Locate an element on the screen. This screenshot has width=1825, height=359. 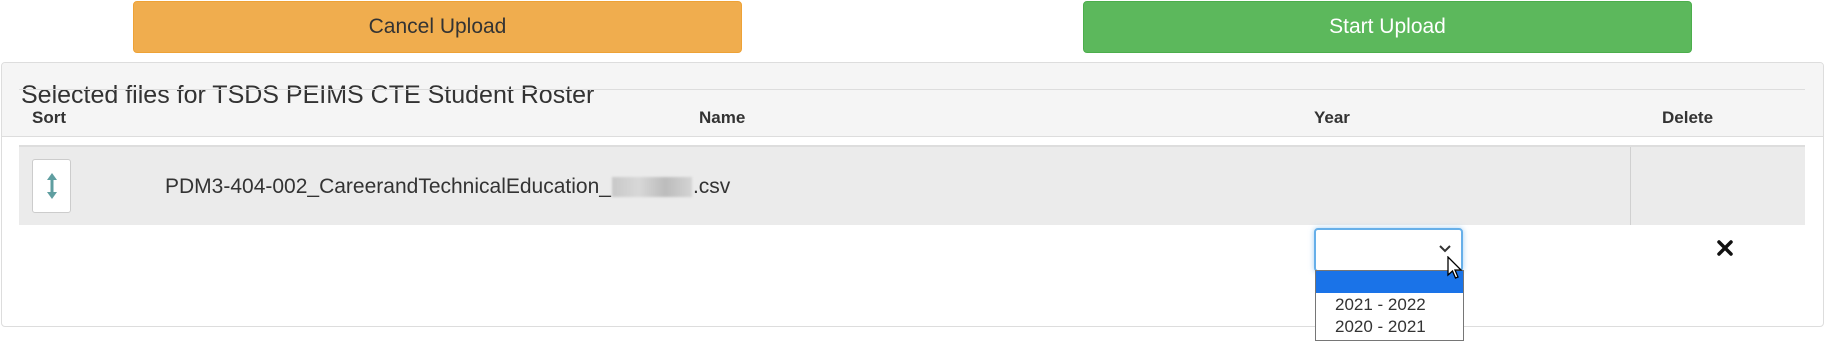
year-option-blank is located at coordinates (1389, 282).